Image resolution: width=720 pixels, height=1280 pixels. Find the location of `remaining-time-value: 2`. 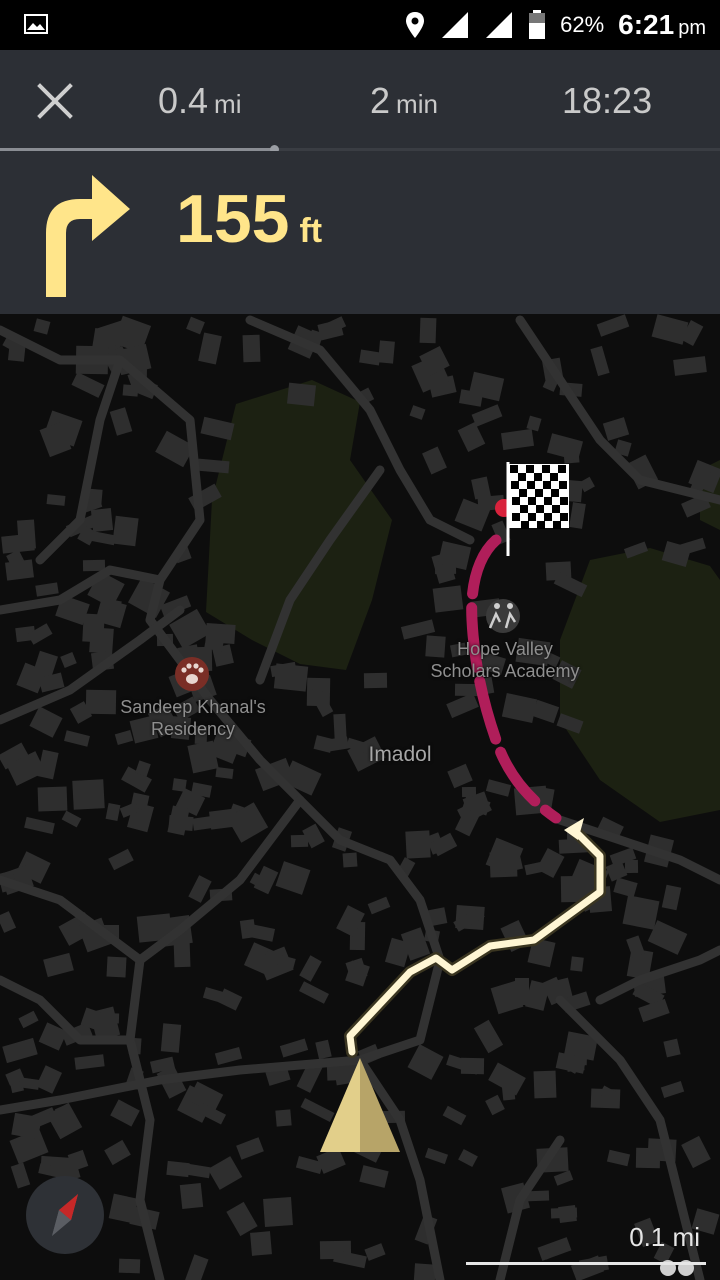

remaining-time-value: 2 is located at coordinates (380, 100).